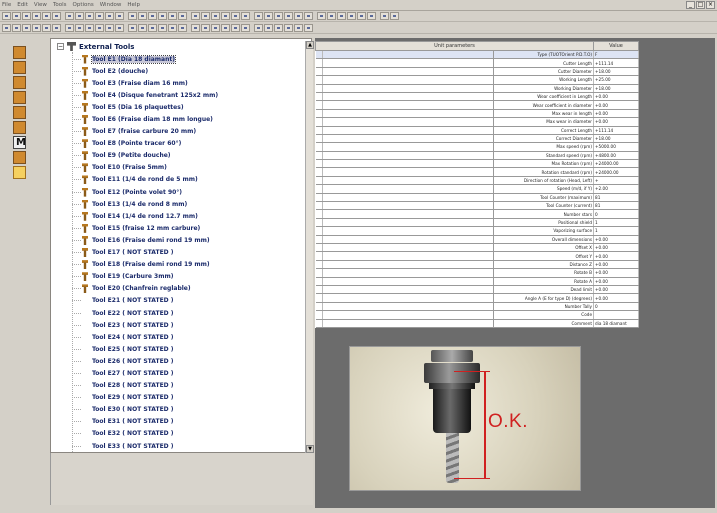 This screenshot has height=513, width=717. Describe the element at coordinates (616, 181) in the screenshot. I see `param-value: +` at that location.